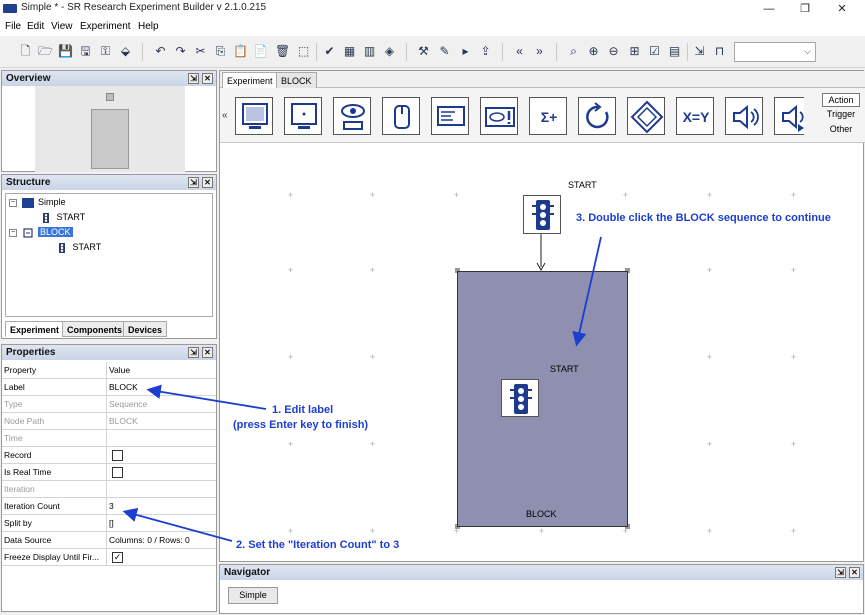 The height and width of the screenshot is (615, 865). Describe the element at coordinates (301, 425) in the screenshot. I see `annotation-step-1-detail: (press Enter key to finish)` at that location.